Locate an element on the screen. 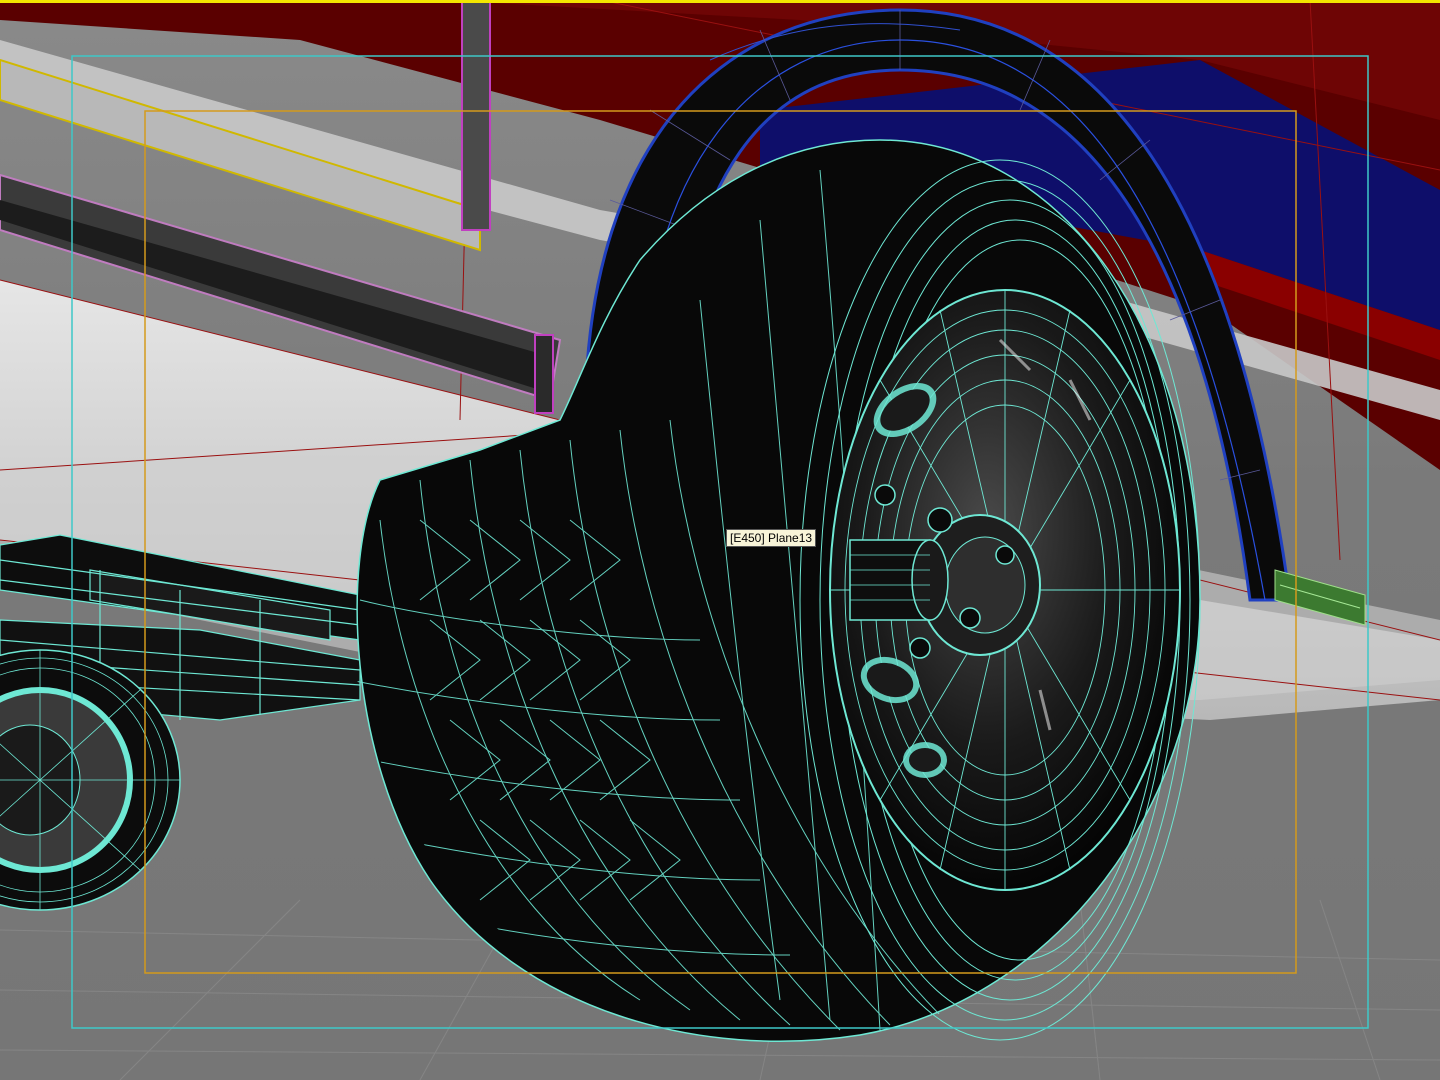 This screenshot has width=1440, height=1080. active-viewport-border is located at coordinates (720, 1).